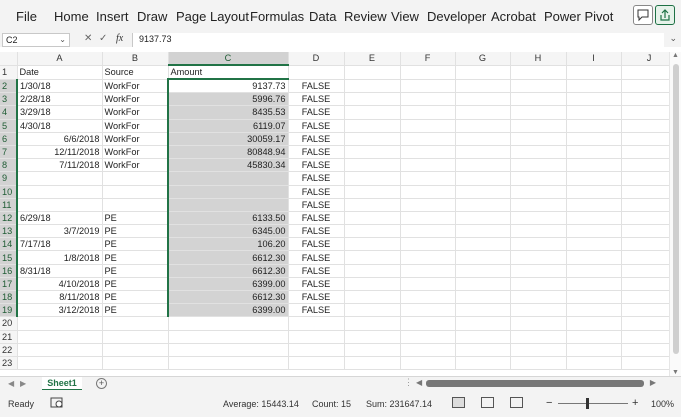  I want to click on vertical-scroll-thumb, so click(676, 209).